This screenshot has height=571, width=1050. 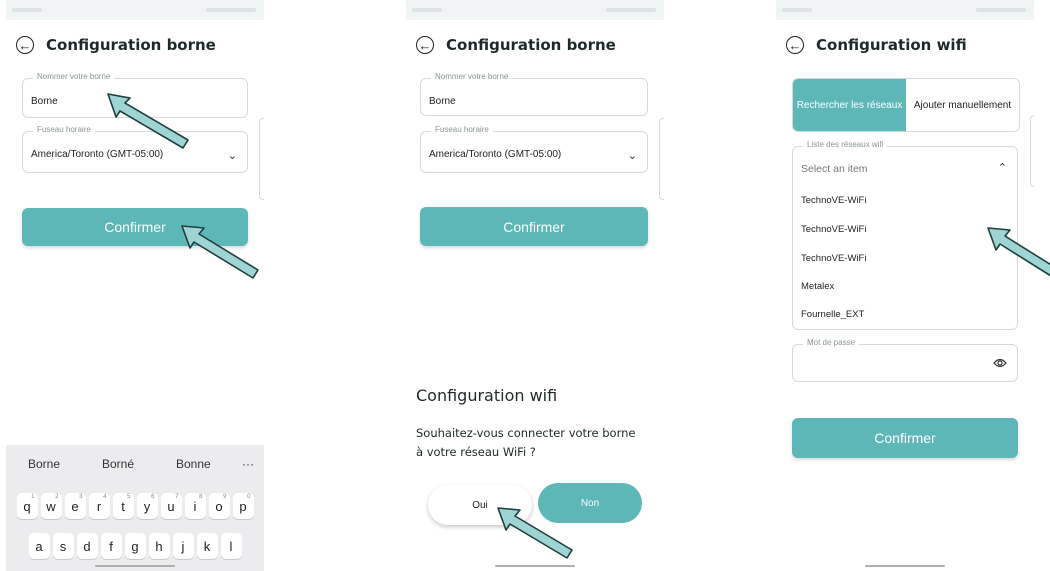 I want to click on keyboard-row-1: q1w2e3r4t5y6u7i8o9p0, so click(x=135, y=506).